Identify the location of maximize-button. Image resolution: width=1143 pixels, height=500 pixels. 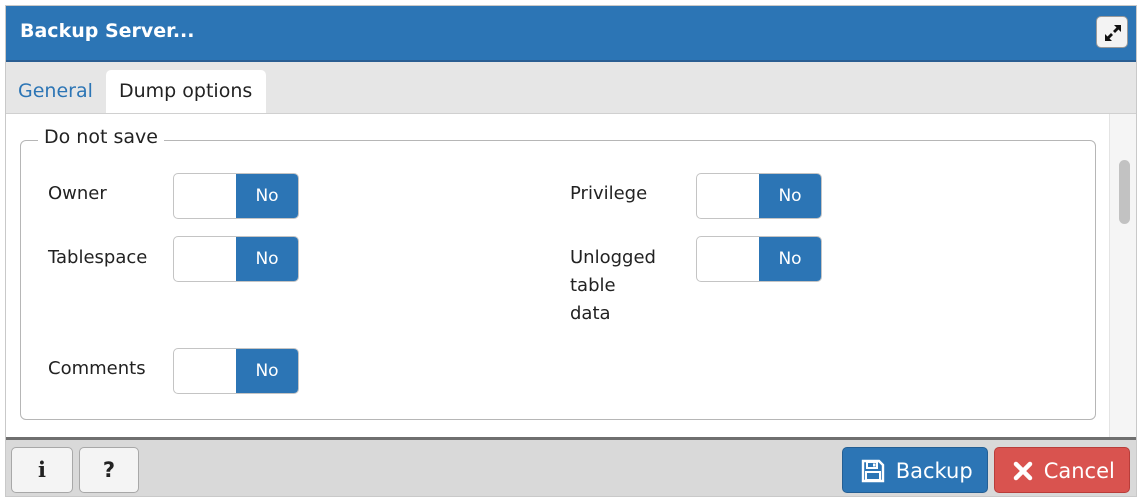
(1112, 32).